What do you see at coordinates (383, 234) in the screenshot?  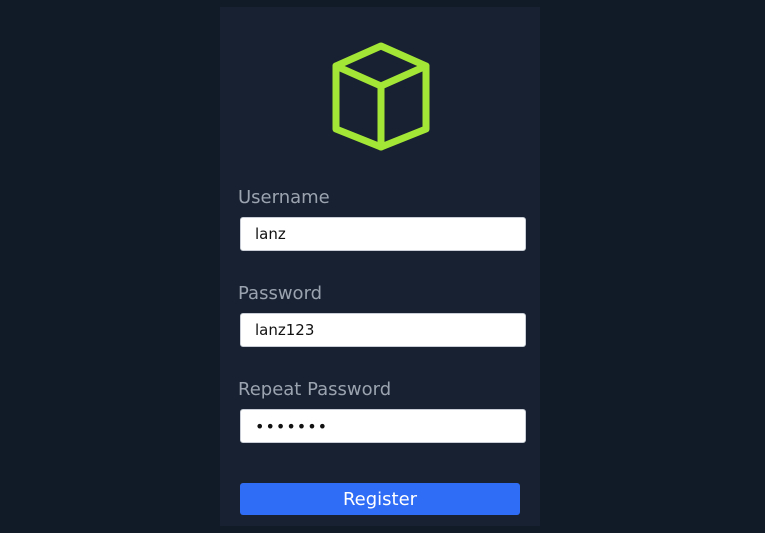 I see `username-field` at bounding box center [383, 234].